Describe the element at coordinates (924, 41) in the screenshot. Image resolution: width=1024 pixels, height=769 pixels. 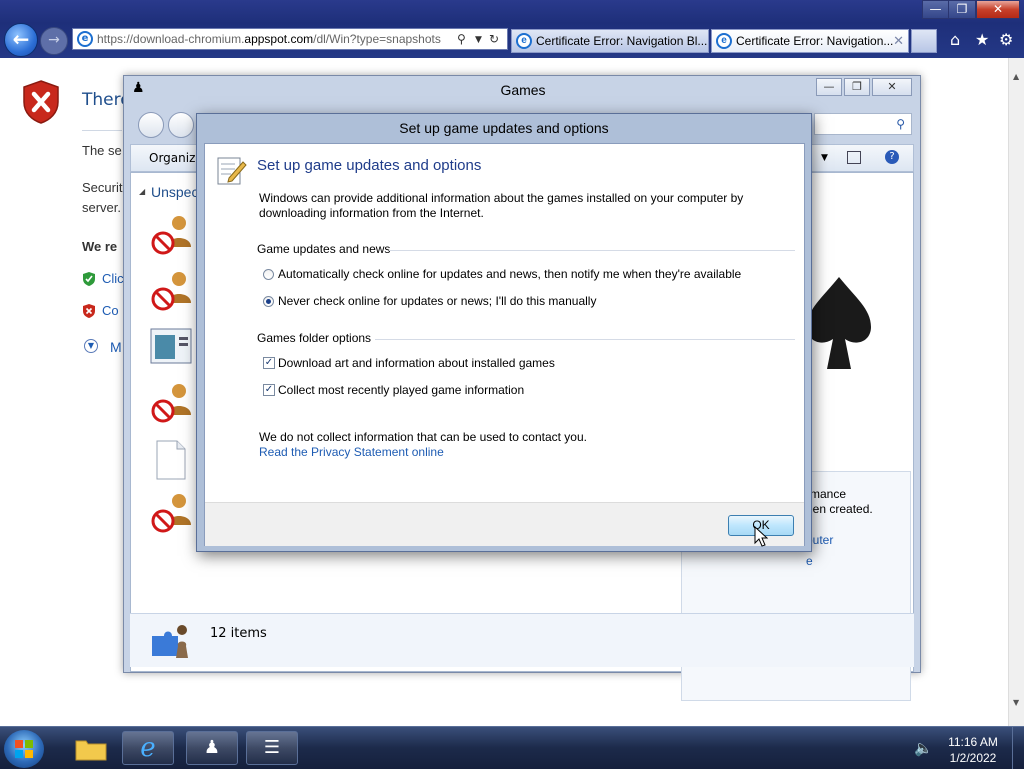
I see `new-tab-button` at that location.